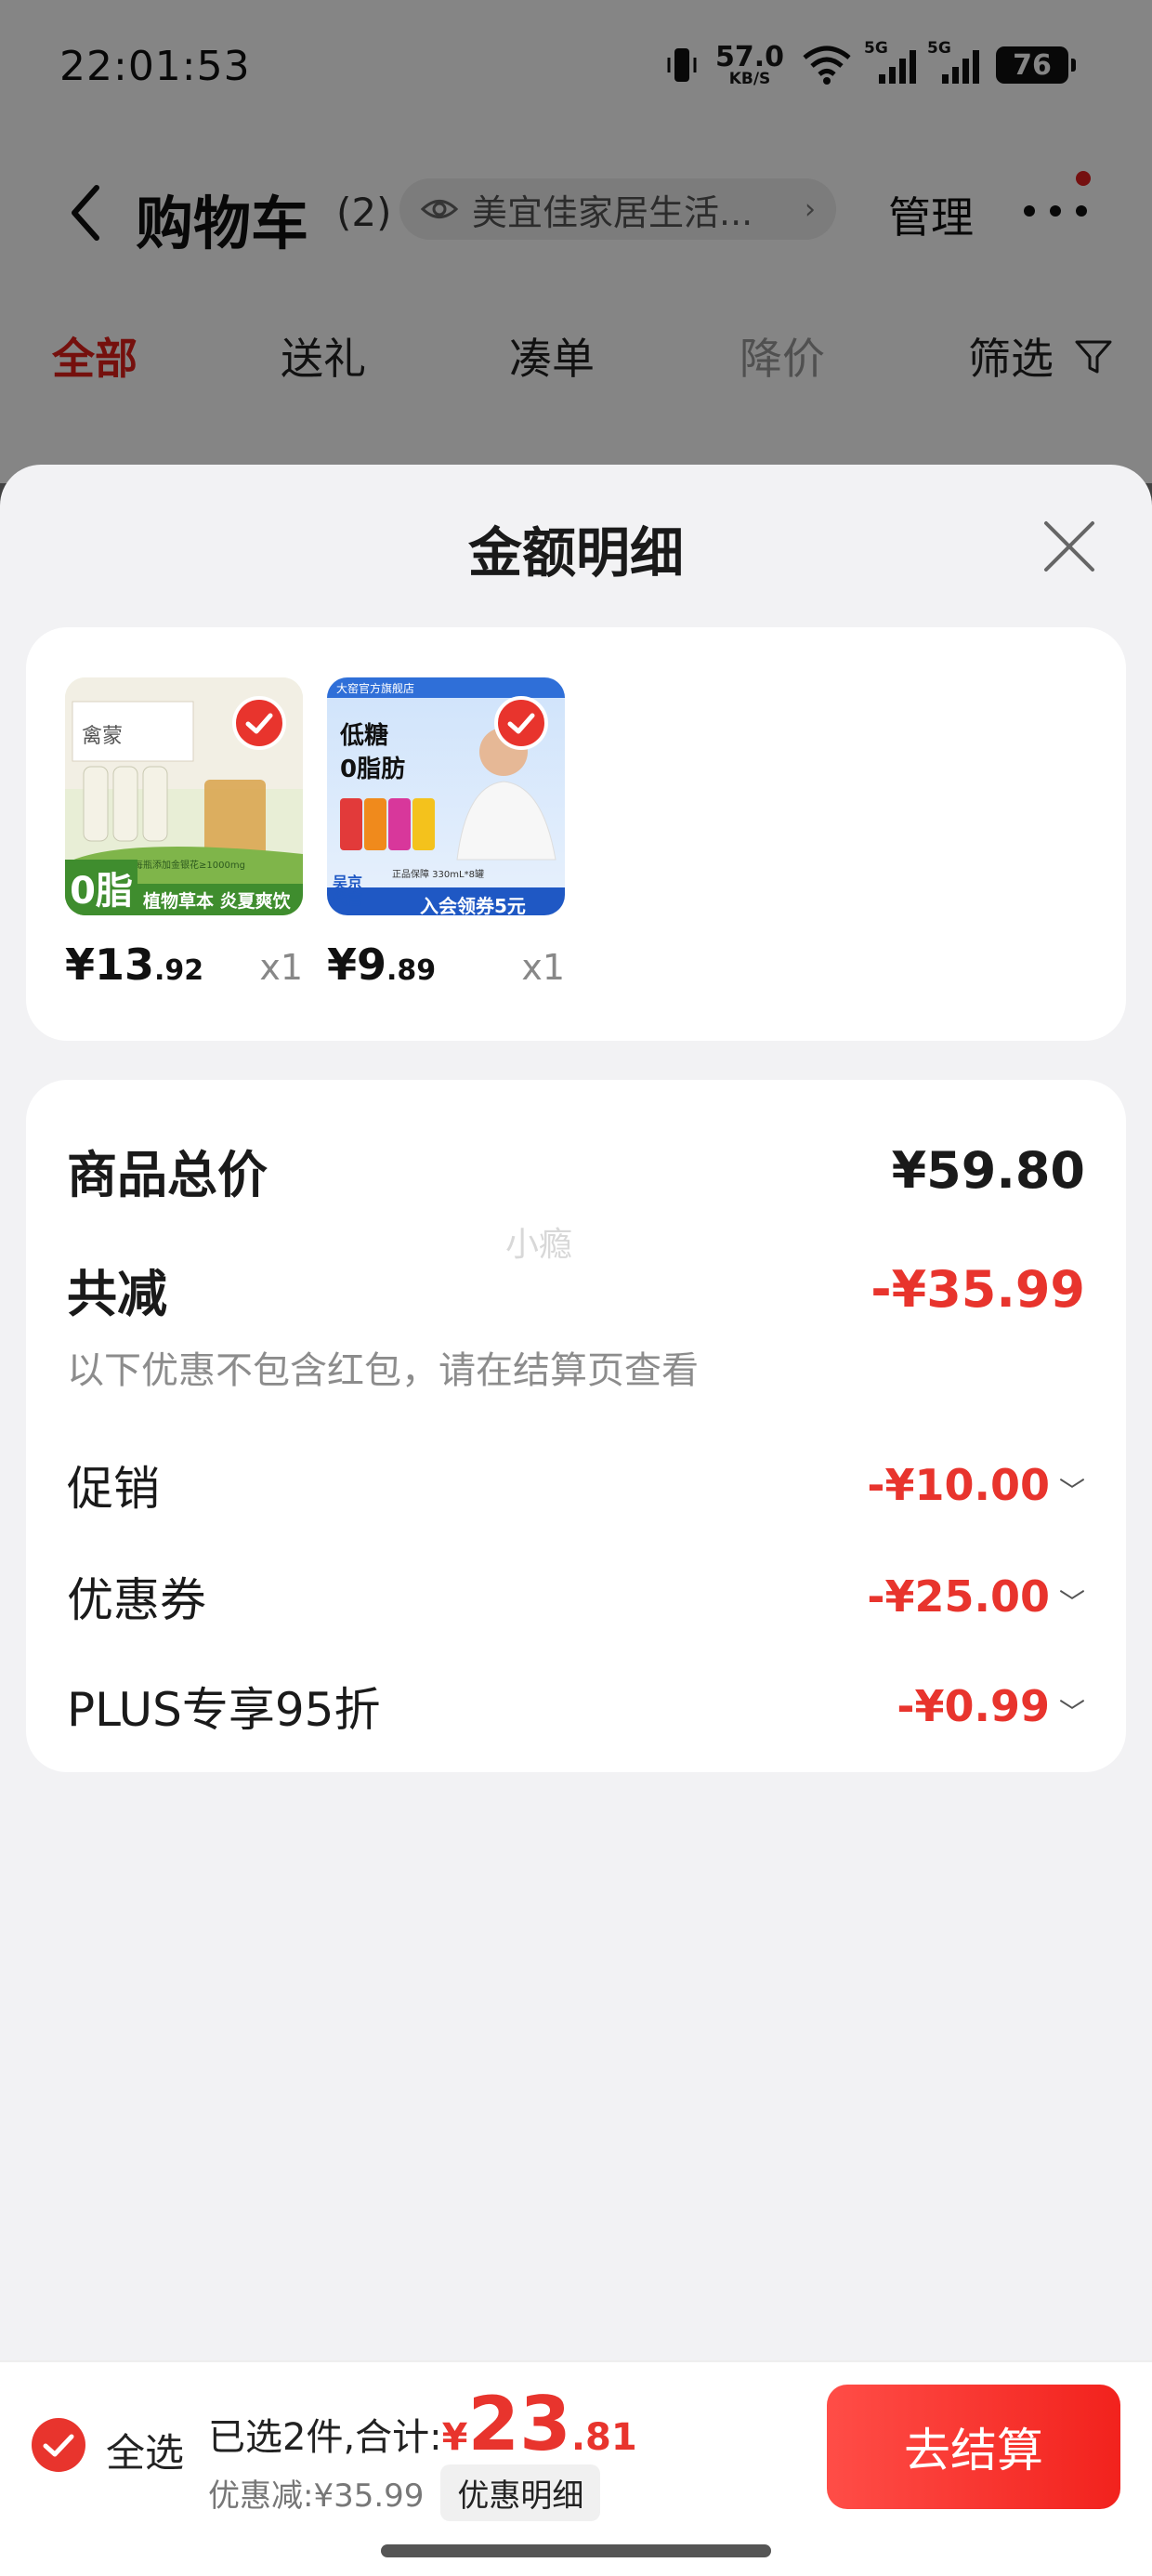 The image size is (1152, 2576). I want to click on product-caption: 入会领券5元, so click(473, 905).